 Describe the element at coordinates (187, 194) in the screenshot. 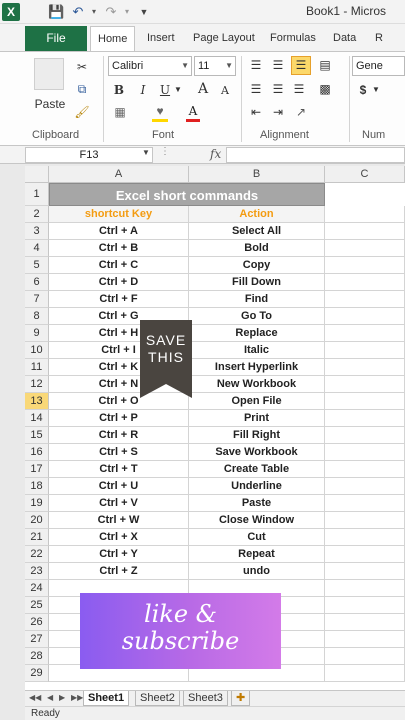

I see `sheet-title-cell: Excel short commands` at that location.